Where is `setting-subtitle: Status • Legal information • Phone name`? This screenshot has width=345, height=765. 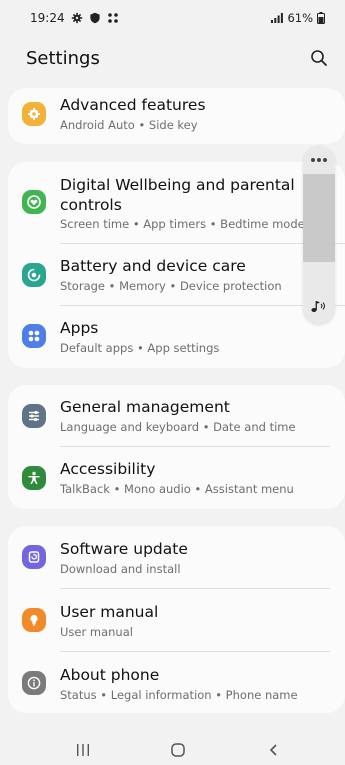
setting-subtitle: Status • Legal information • Phone name is located at coordinates (179, 695).